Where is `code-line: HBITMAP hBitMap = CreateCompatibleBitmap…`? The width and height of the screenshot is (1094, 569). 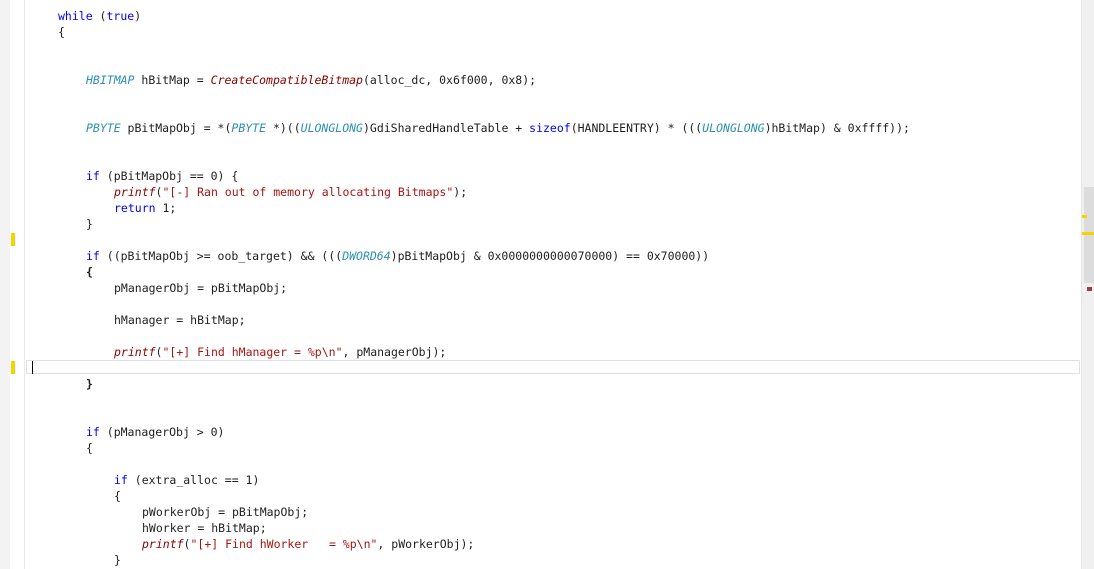 code-line: HBITMAP hBitMap = CreateCompatibleBitmap… is located at coordinates (311, 80).